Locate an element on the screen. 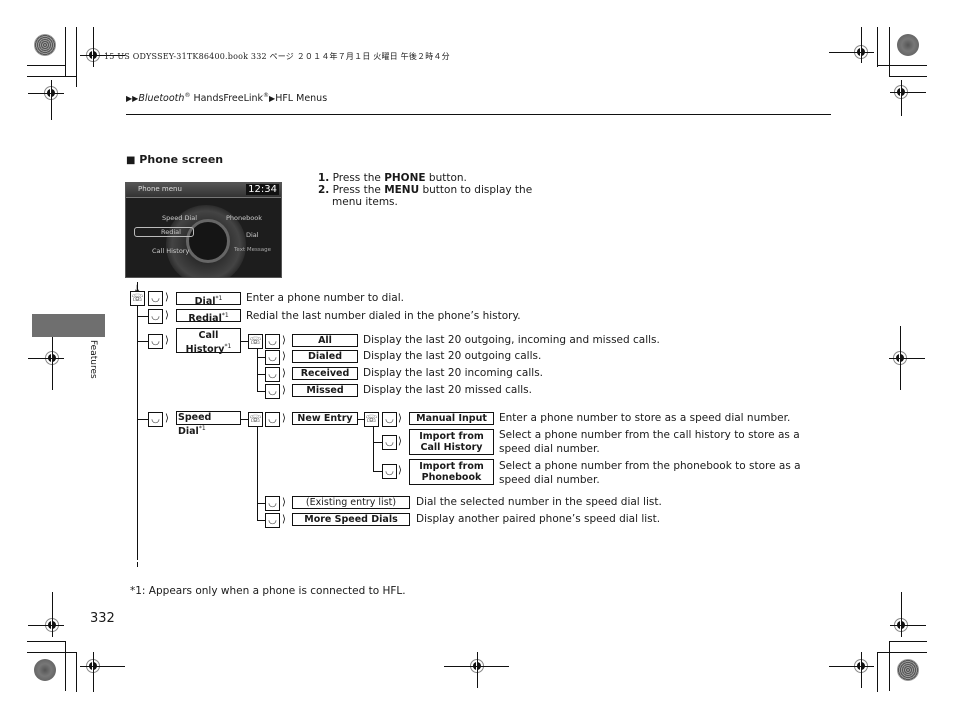  desc-dial: Enter a phone number to dial. is located at coordinates (325, 298).